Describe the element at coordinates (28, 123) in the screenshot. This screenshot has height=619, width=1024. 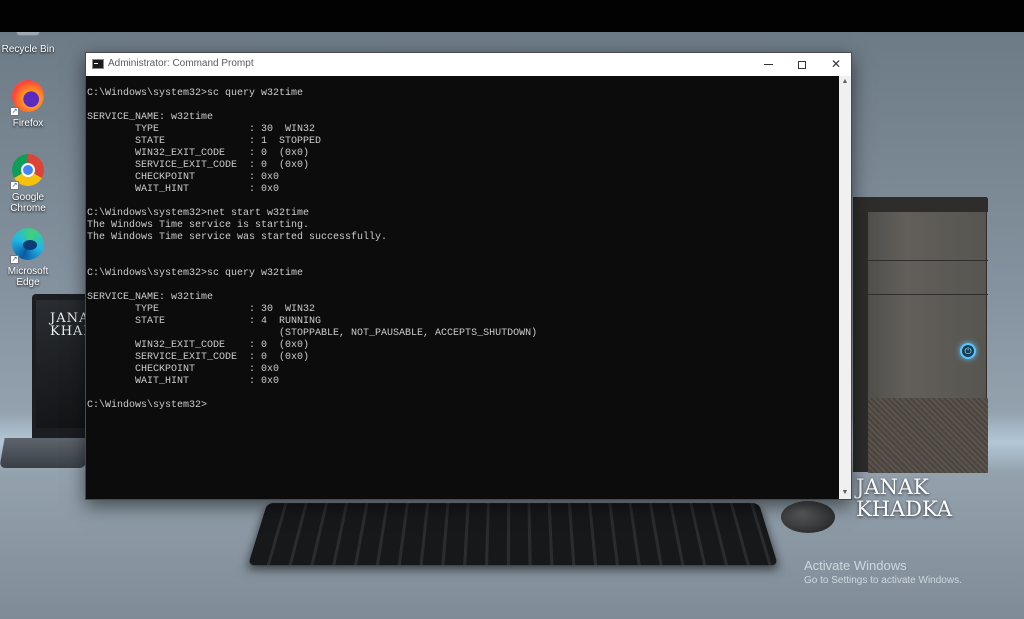
I see `desktop-icon-label: Firefox` at that location.